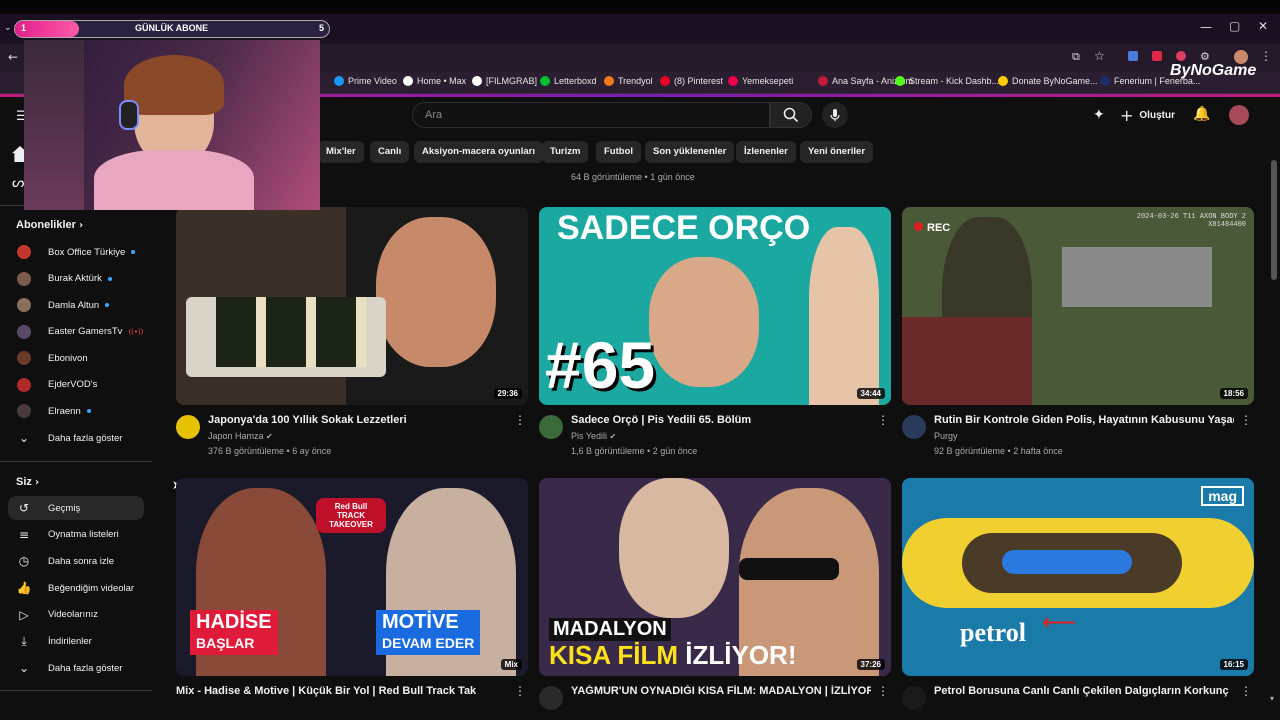 The height and width of the screenshot is (720, 1280). Describe the element at coordinates (1076, 57) in the screenshot. I see `install-icon: ⧉` at that location.